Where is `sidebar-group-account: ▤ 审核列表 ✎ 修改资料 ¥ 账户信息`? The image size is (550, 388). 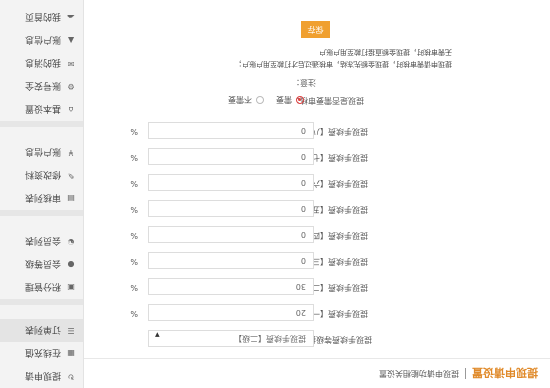 sidebar-group-account: ▤ 审核列表 ✎ 修改资料 ¥ 账户信息 is located at coordinates (41, 175).